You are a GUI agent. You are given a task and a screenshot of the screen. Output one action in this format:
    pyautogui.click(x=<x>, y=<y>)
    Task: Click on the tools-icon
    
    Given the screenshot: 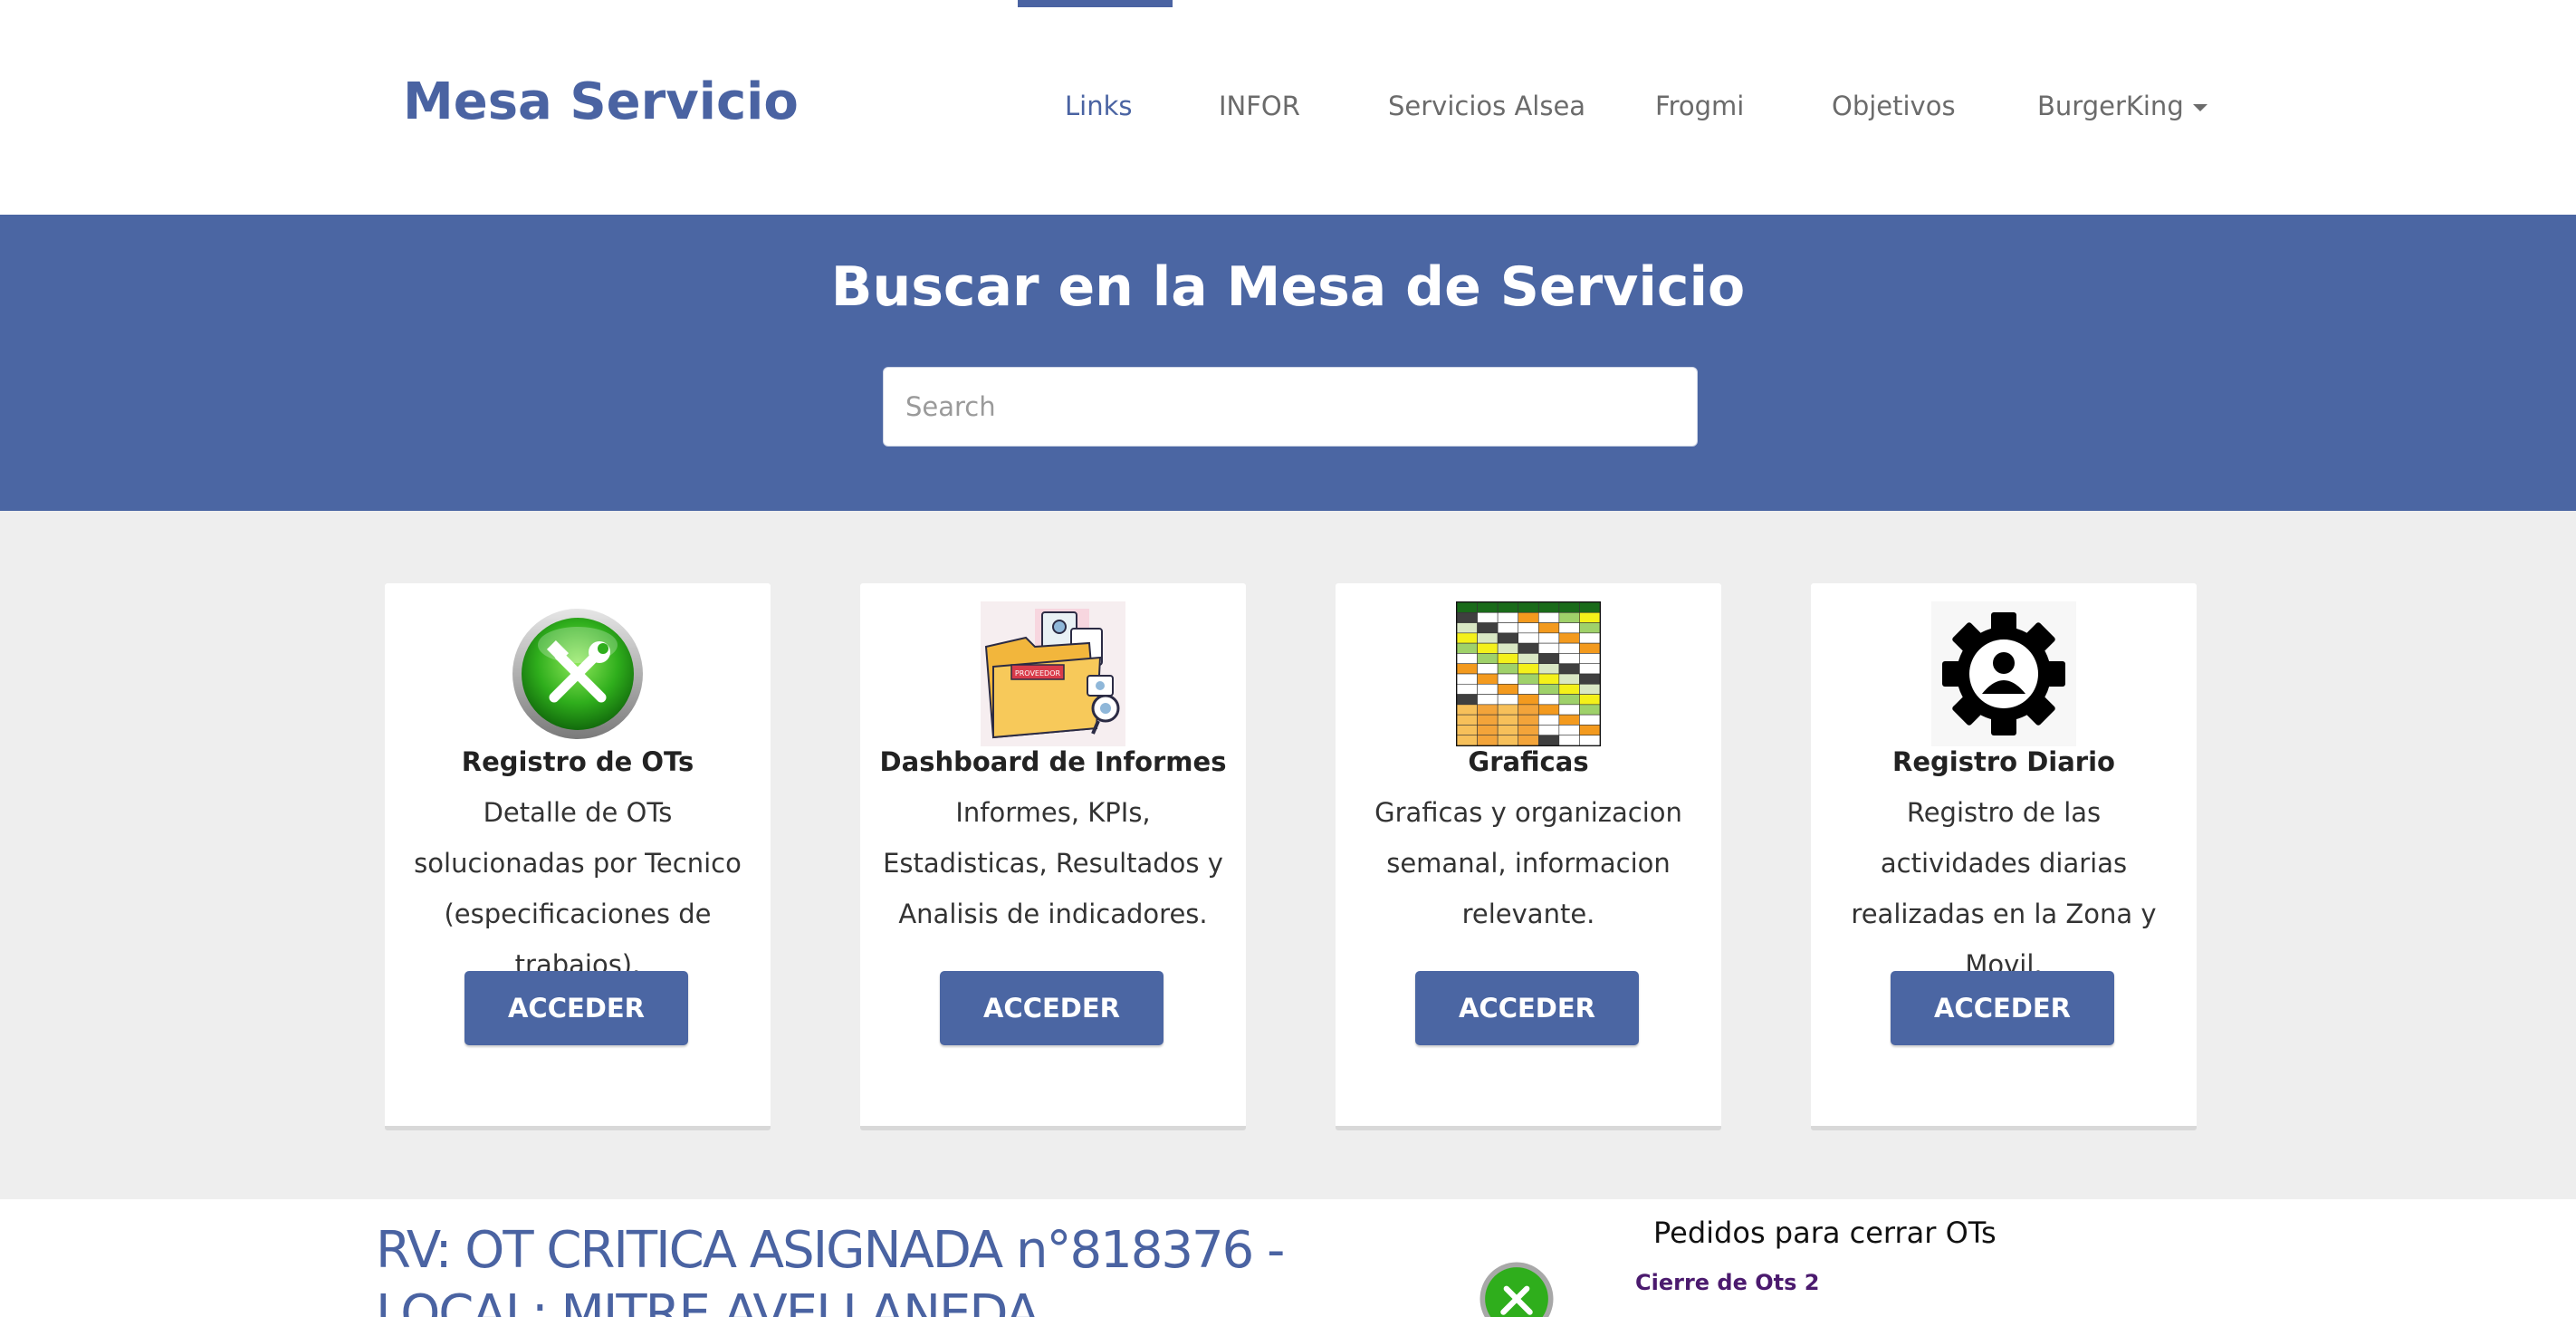 What is the action you would take?
    pyautogui.click(x=577, y=673)
    